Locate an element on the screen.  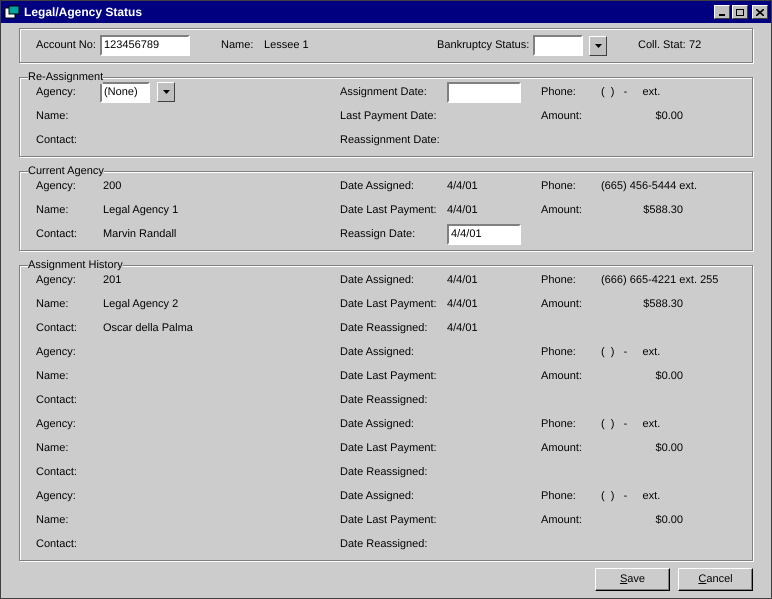
field-value: 200 is located at coordinates (112, 186).